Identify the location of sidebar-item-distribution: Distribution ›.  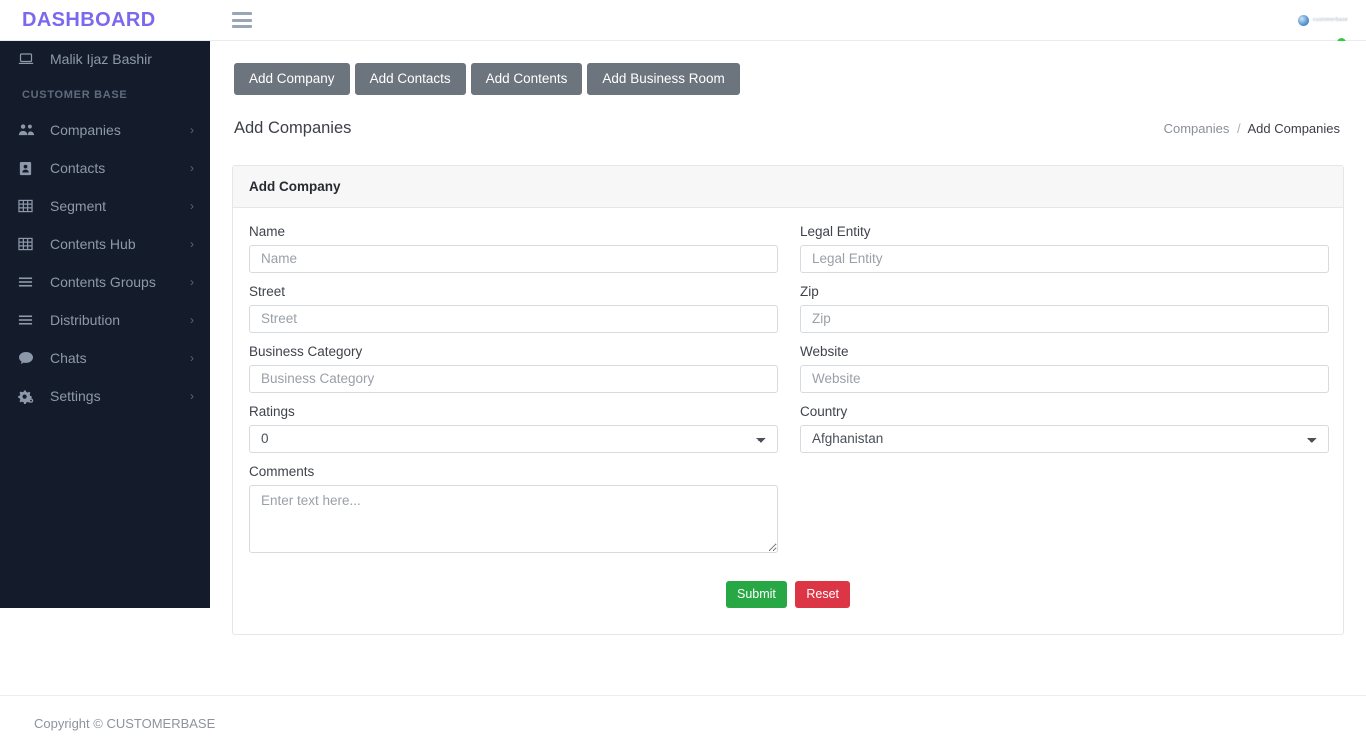
(105, 320).